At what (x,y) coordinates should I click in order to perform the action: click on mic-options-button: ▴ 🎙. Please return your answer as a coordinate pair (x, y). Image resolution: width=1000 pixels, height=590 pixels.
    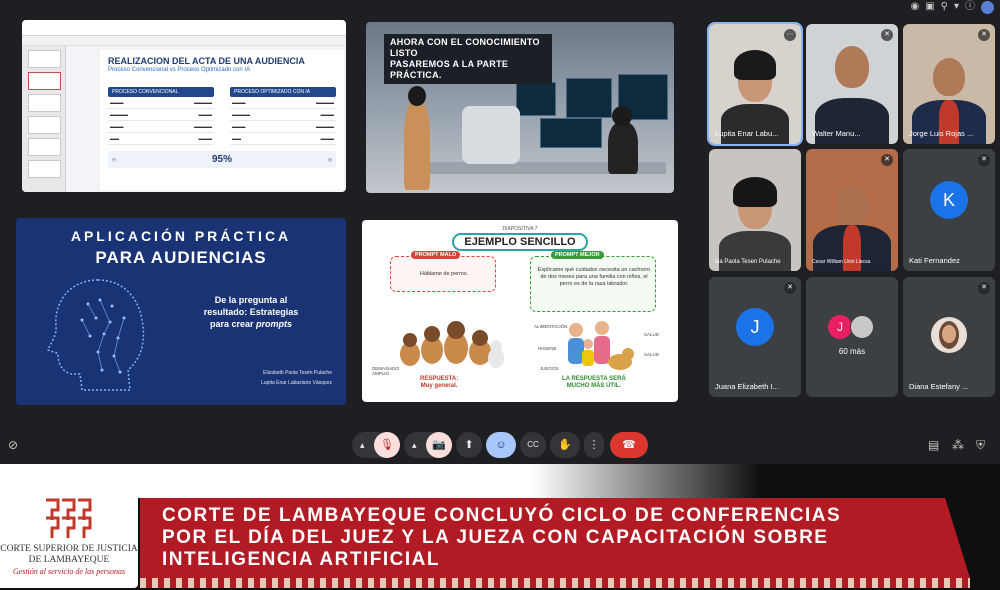
    Looking at the image, I should click on (376, 445).